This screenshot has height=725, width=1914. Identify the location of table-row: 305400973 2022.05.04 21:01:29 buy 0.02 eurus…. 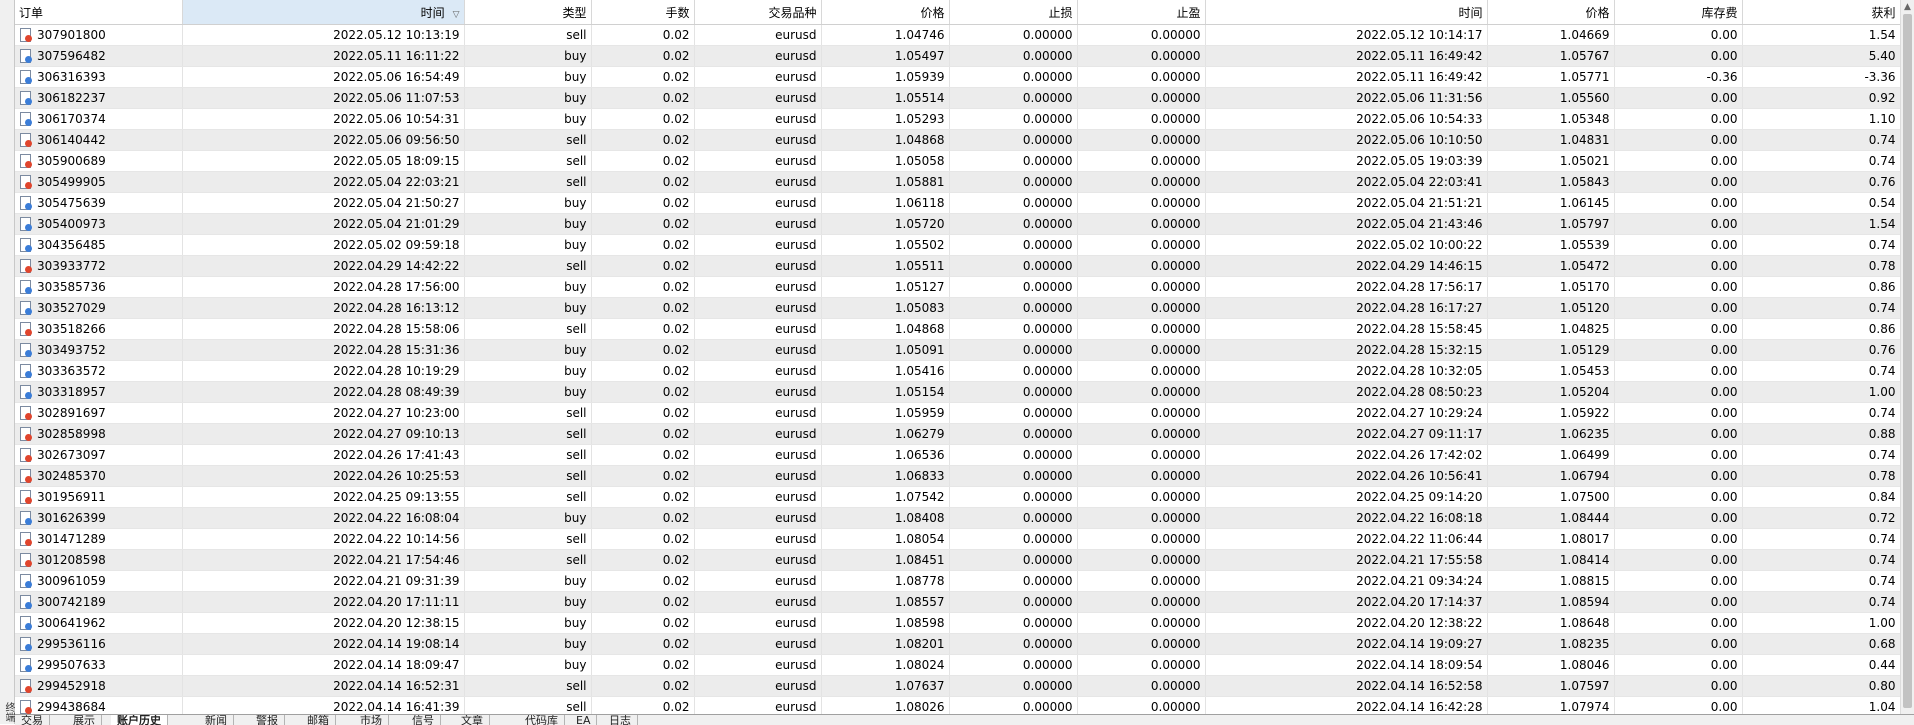
(957, 224).